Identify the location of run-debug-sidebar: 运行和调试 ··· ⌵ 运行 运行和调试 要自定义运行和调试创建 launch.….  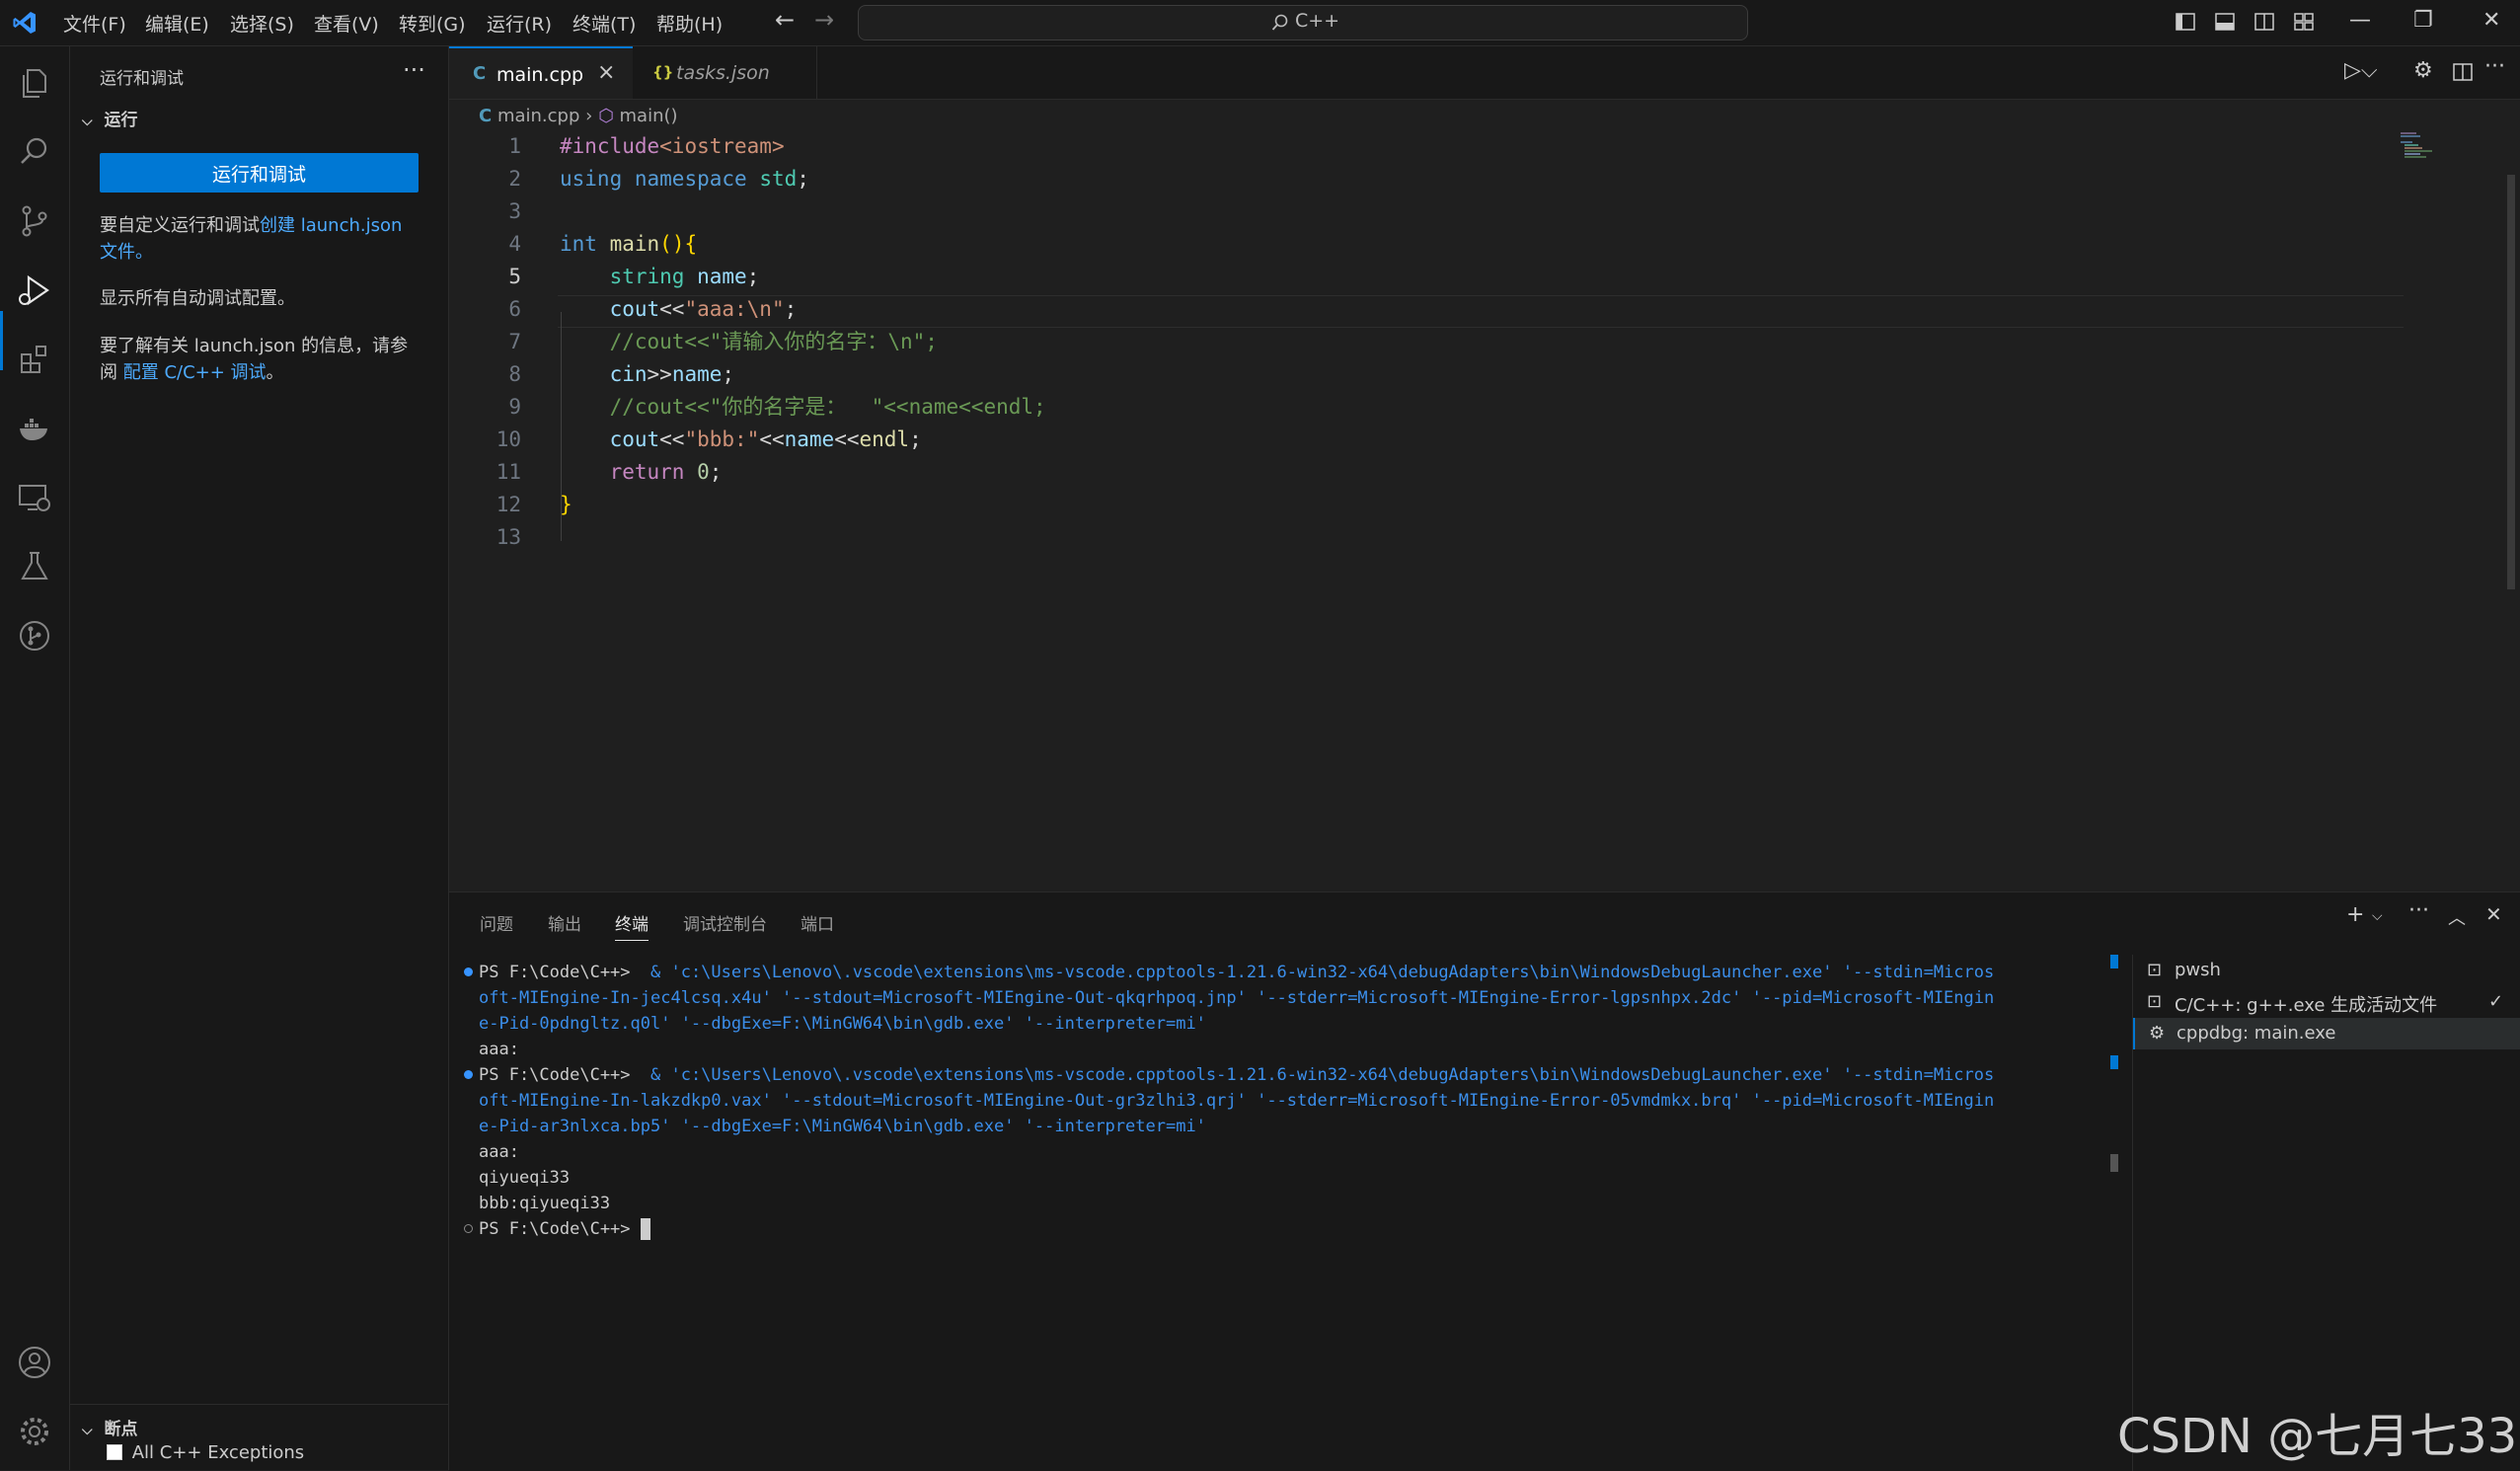
(259, 758).